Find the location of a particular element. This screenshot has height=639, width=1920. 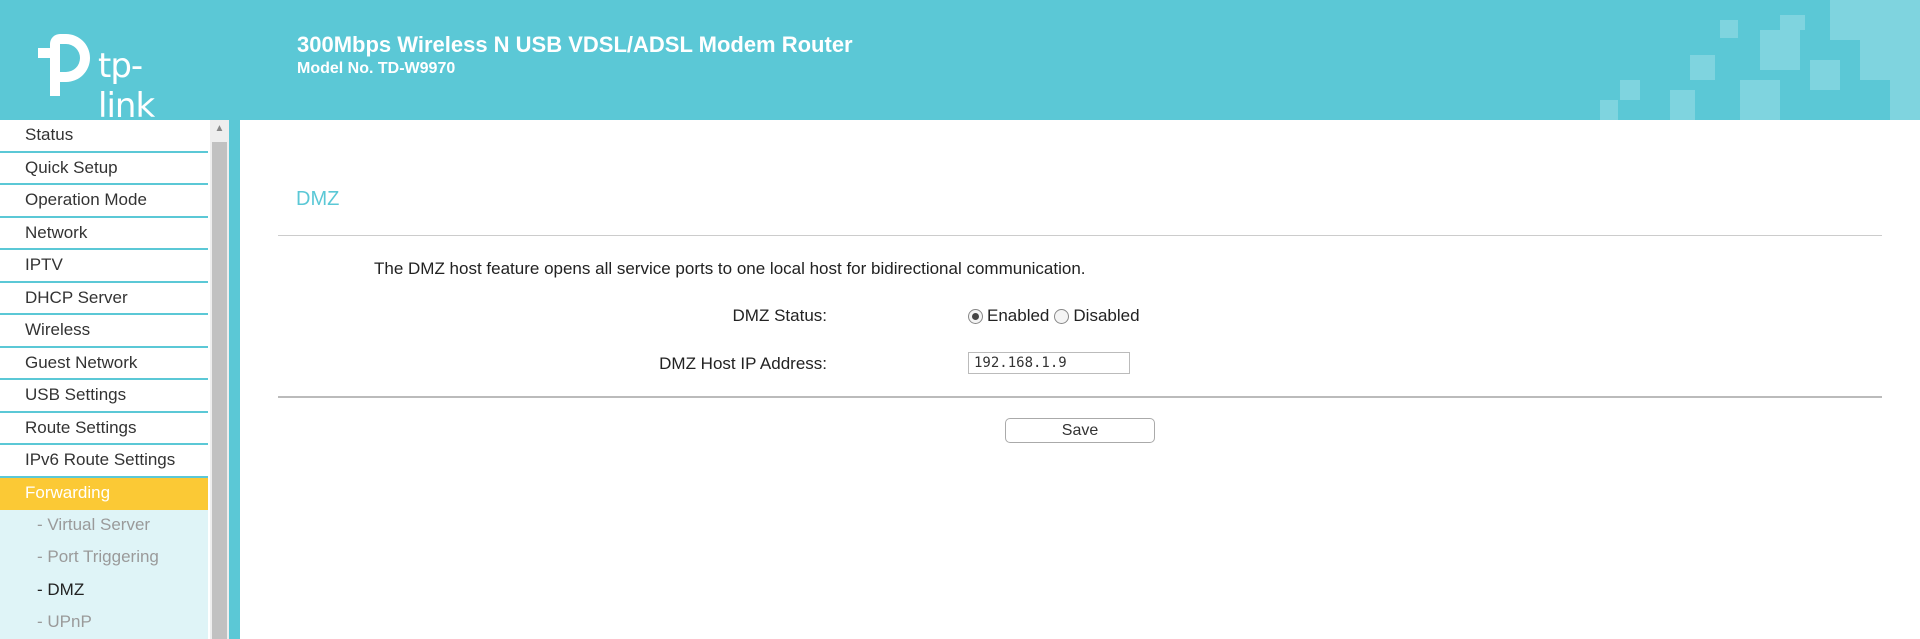

scroll-up-arrow-icon: ▲ is located at coordinates (219, 130).